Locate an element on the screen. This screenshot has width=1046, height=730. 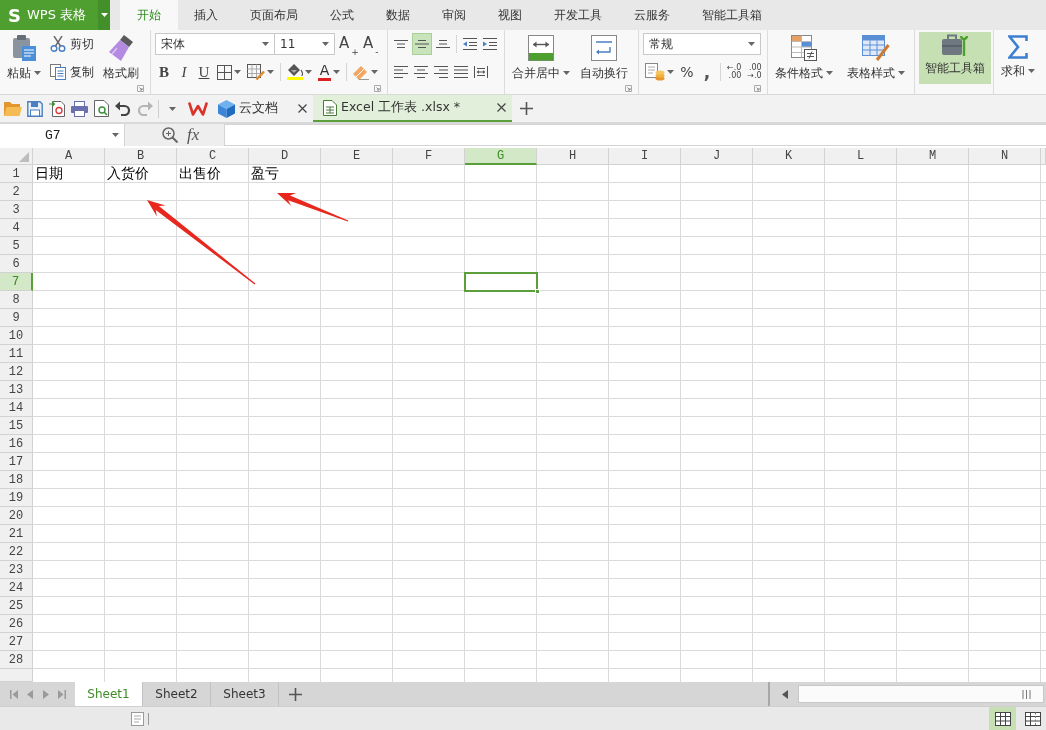
column-header: L is located at coordinates (861, 156).